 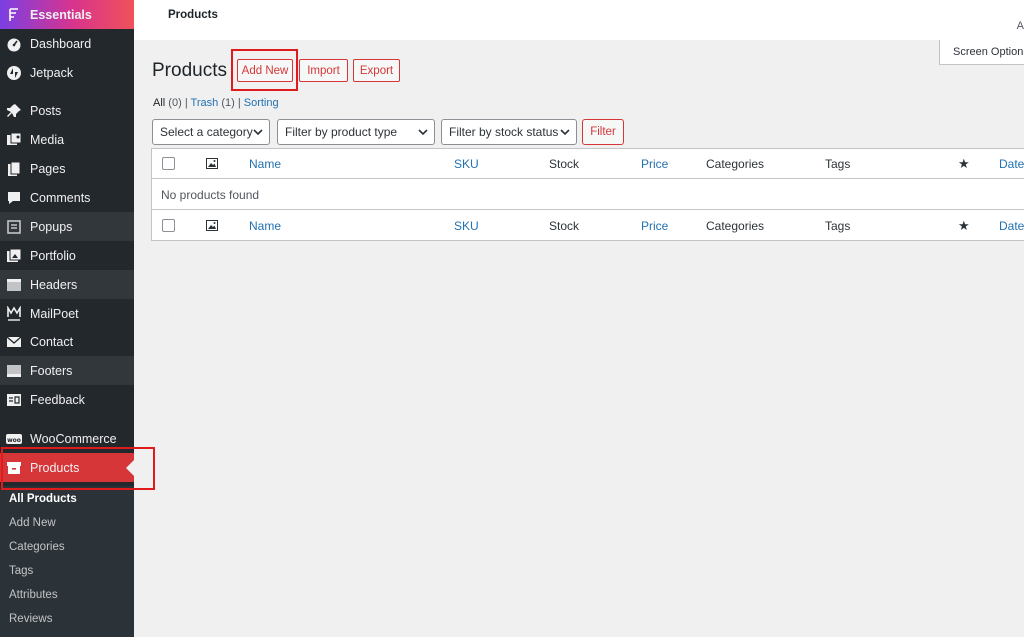 I want to click on view-all-count: (0), so click(x=175, y=103).